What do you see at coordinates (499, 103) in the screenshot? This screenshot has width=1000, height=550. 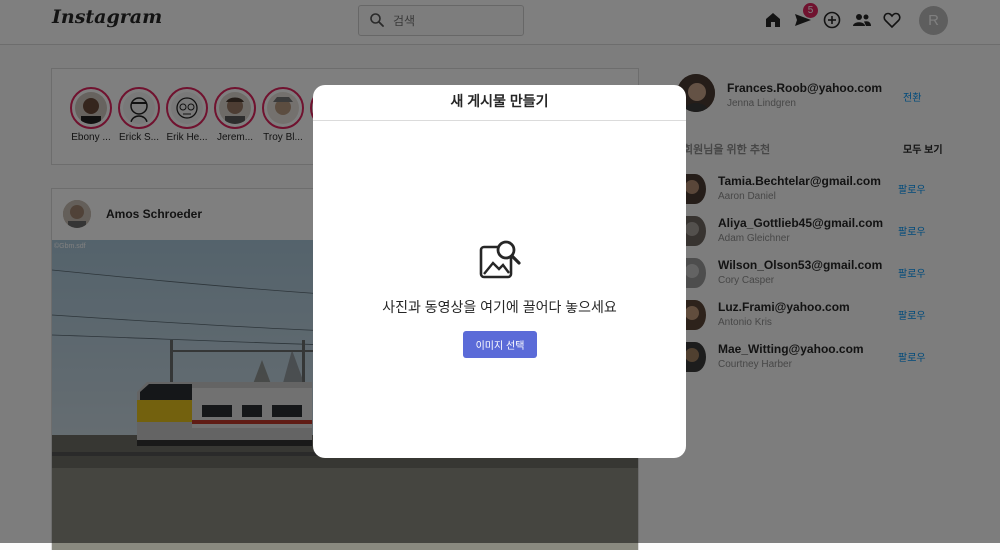 I see `modal-title: 새 게시물 만들기` at bounding box center [499, 103].